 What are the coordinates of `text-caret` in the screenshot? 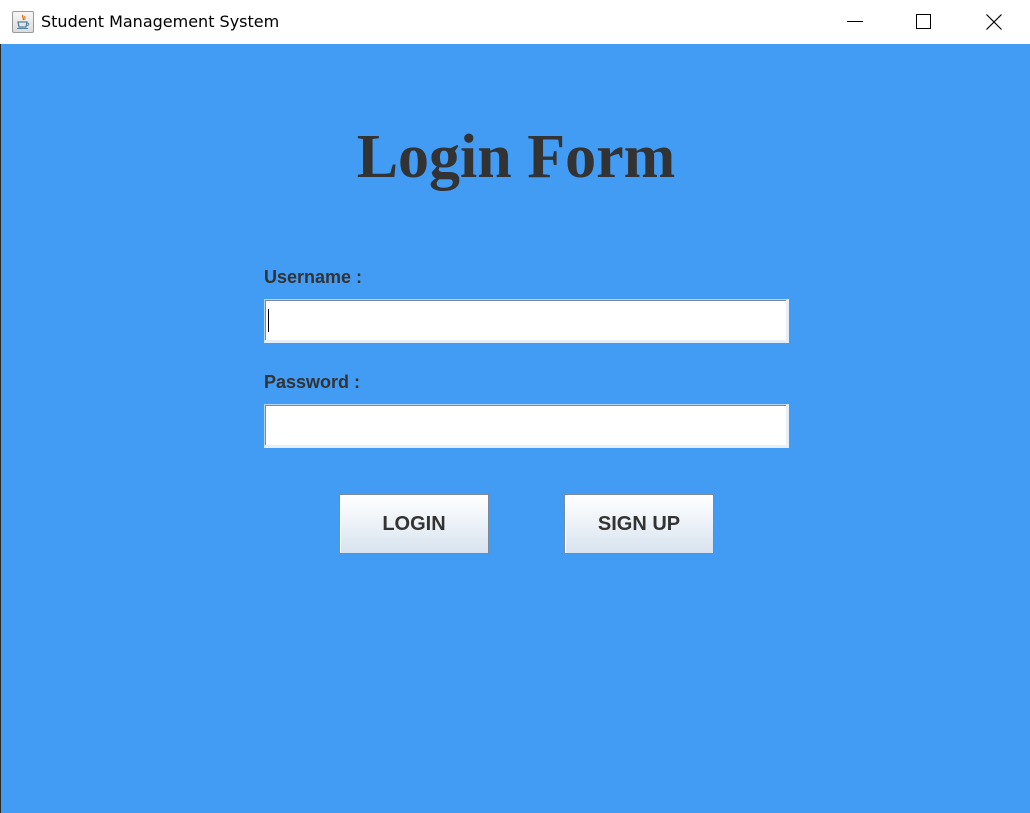 It's located at (268, 320).